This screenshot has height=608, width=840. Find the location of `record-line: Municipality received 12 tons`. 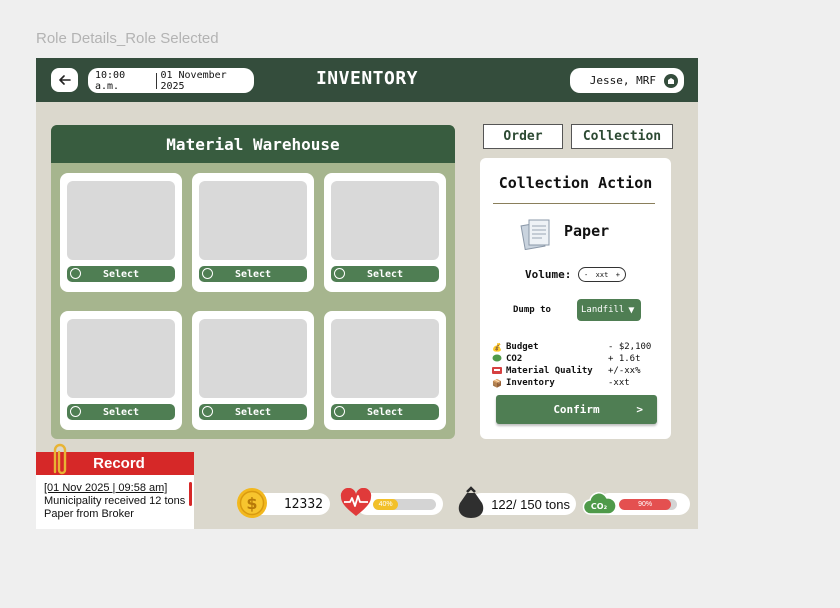

record-line: Municipality received 12 tons is located at coordinates (115, 501).